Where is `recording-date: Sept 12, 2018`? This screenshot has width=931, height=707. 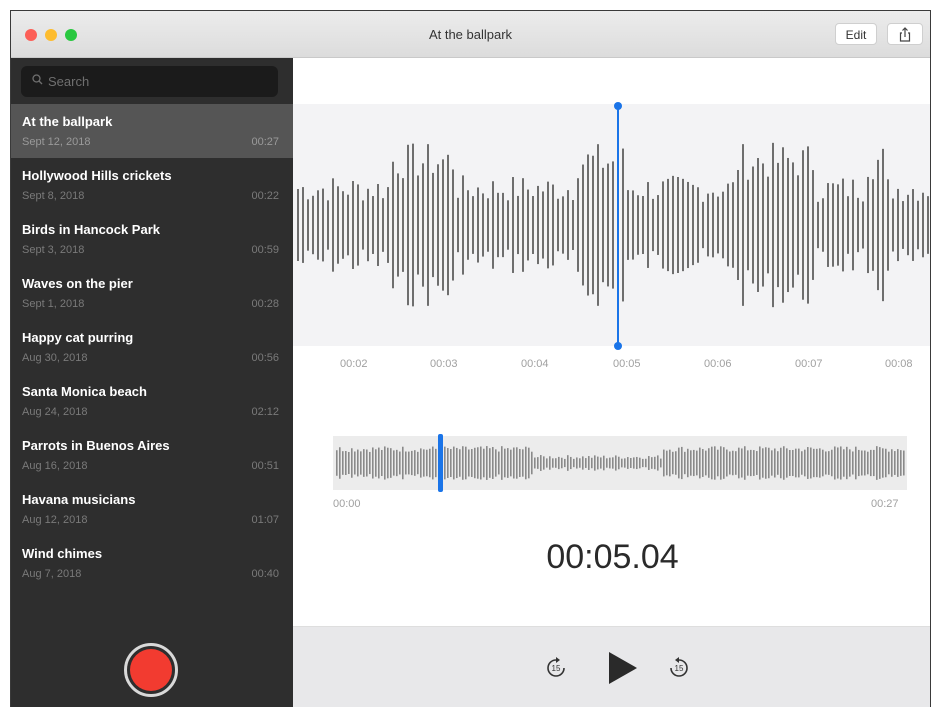
recording-date: Sept 12, 2018 is located at coordinates (56, 142).